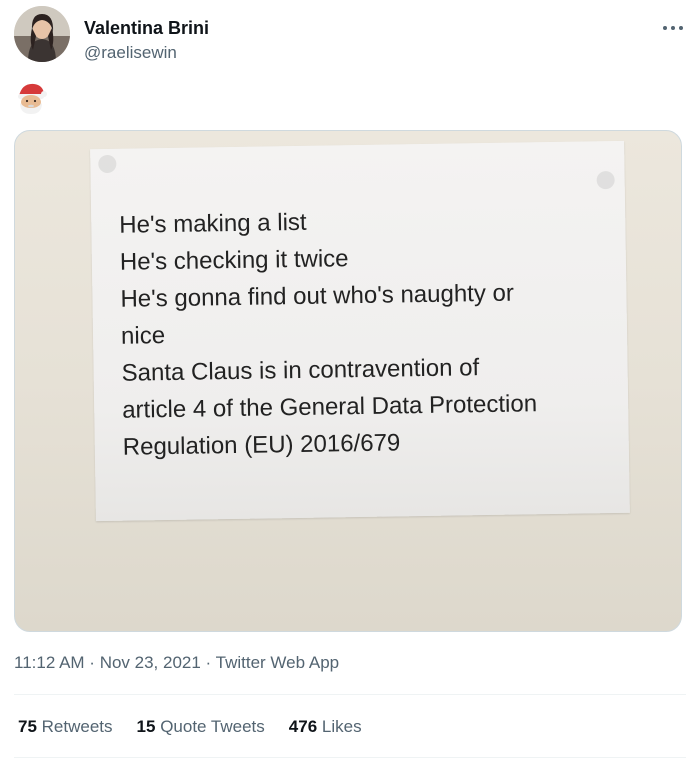 Image resolution: width=700 pixels, height=768 pixels. What do you see at coordinates (42, 34) in the screenshot?
I see `avatar` at bounding box center [42, 34].